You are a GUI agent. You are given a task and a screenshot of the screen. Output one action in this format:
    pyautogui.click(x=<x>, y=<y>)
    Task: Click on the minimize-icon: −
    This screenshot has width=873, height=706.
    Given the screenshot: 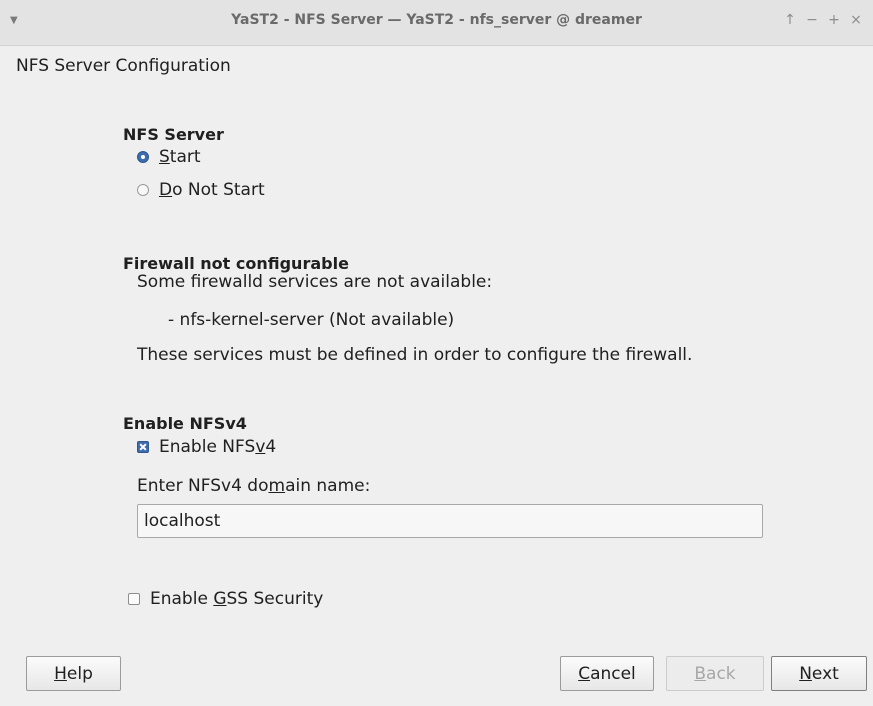 What is the action you would take?
    pyautogui.click(x=812, y=20)
    